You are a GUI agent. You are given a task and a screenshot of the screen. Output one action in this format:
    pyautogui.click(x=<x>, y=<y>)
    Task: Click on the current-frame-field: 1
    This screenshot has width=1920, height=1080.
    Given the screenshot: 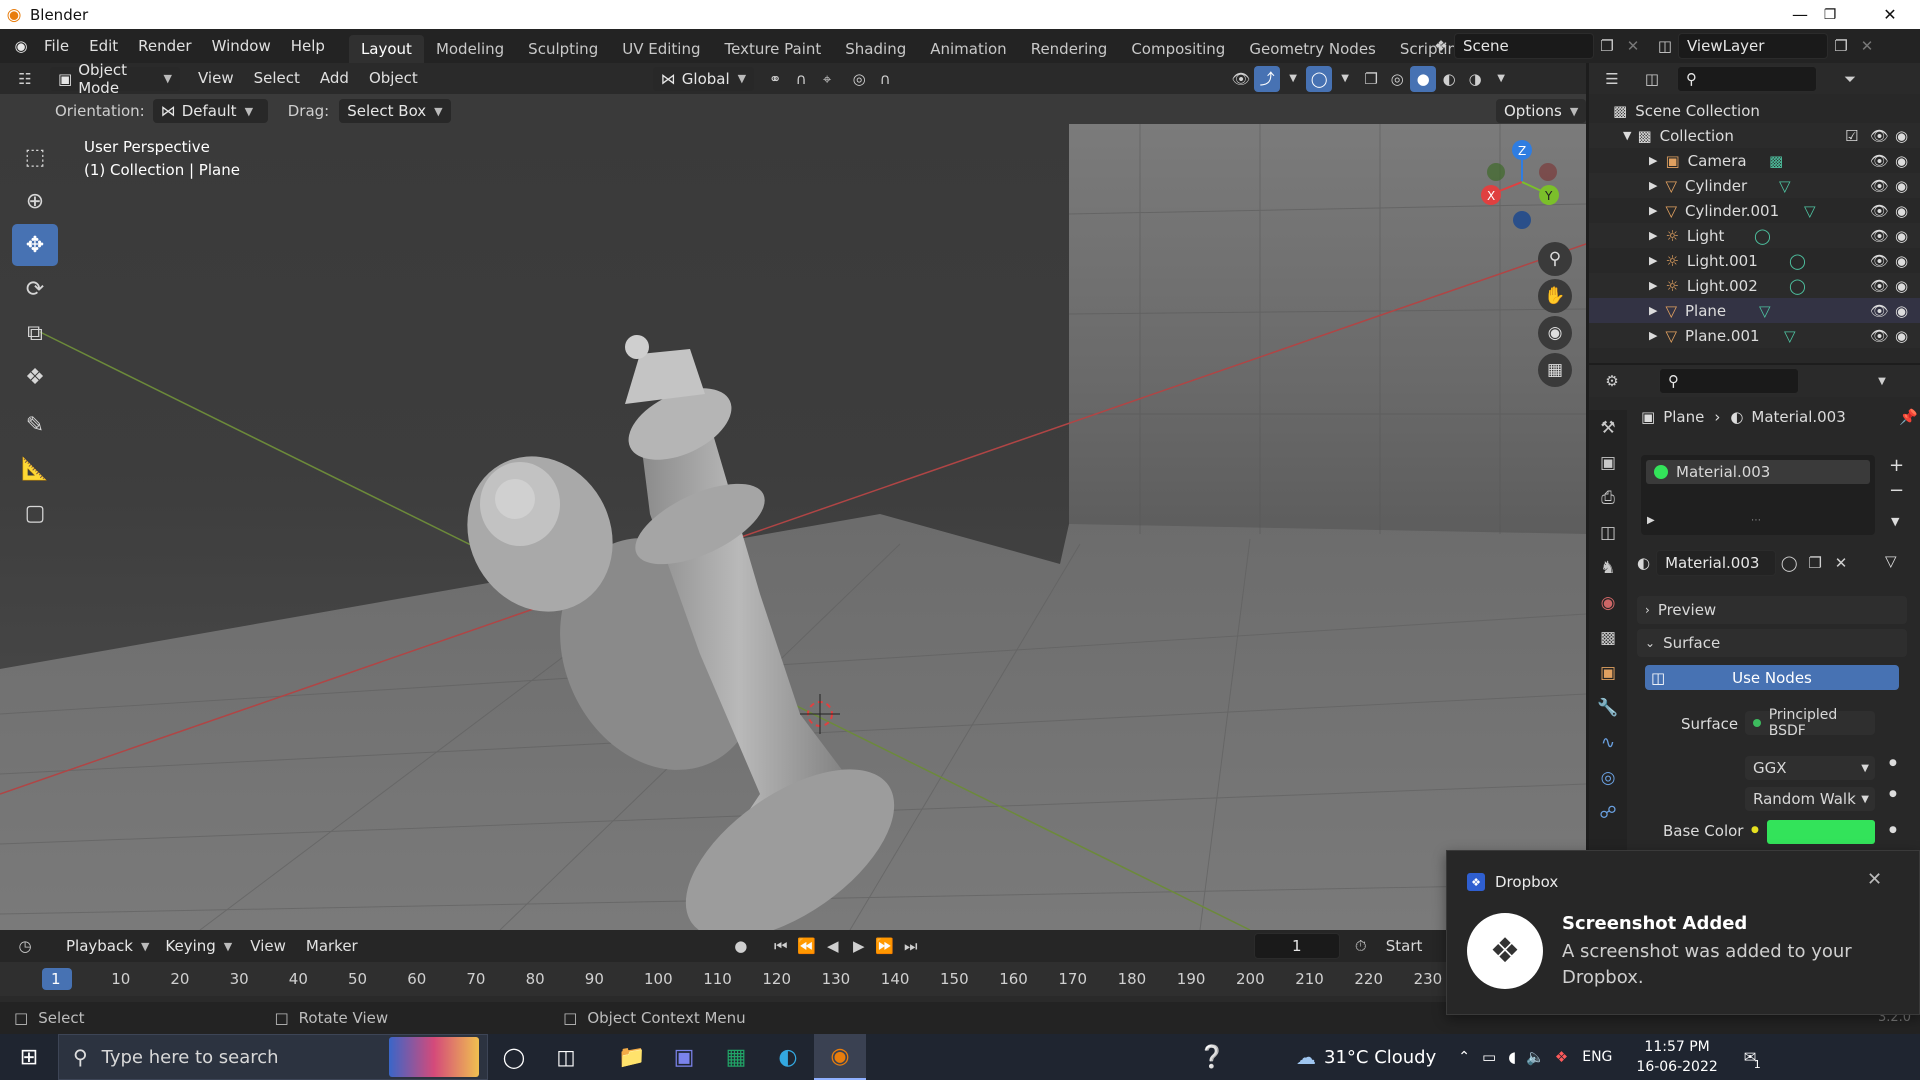 What is the action you would take?
    pyautogui.click(x=1296, y=946)
    